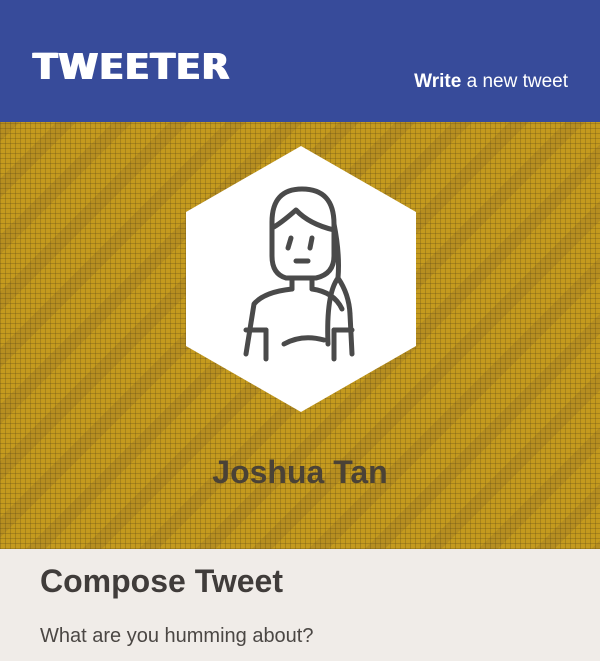 The image size is (600, 661). Describe the element at coordinates (300, 472) in the screenshot. I see `profile-name: Joshua Tan` at that location.